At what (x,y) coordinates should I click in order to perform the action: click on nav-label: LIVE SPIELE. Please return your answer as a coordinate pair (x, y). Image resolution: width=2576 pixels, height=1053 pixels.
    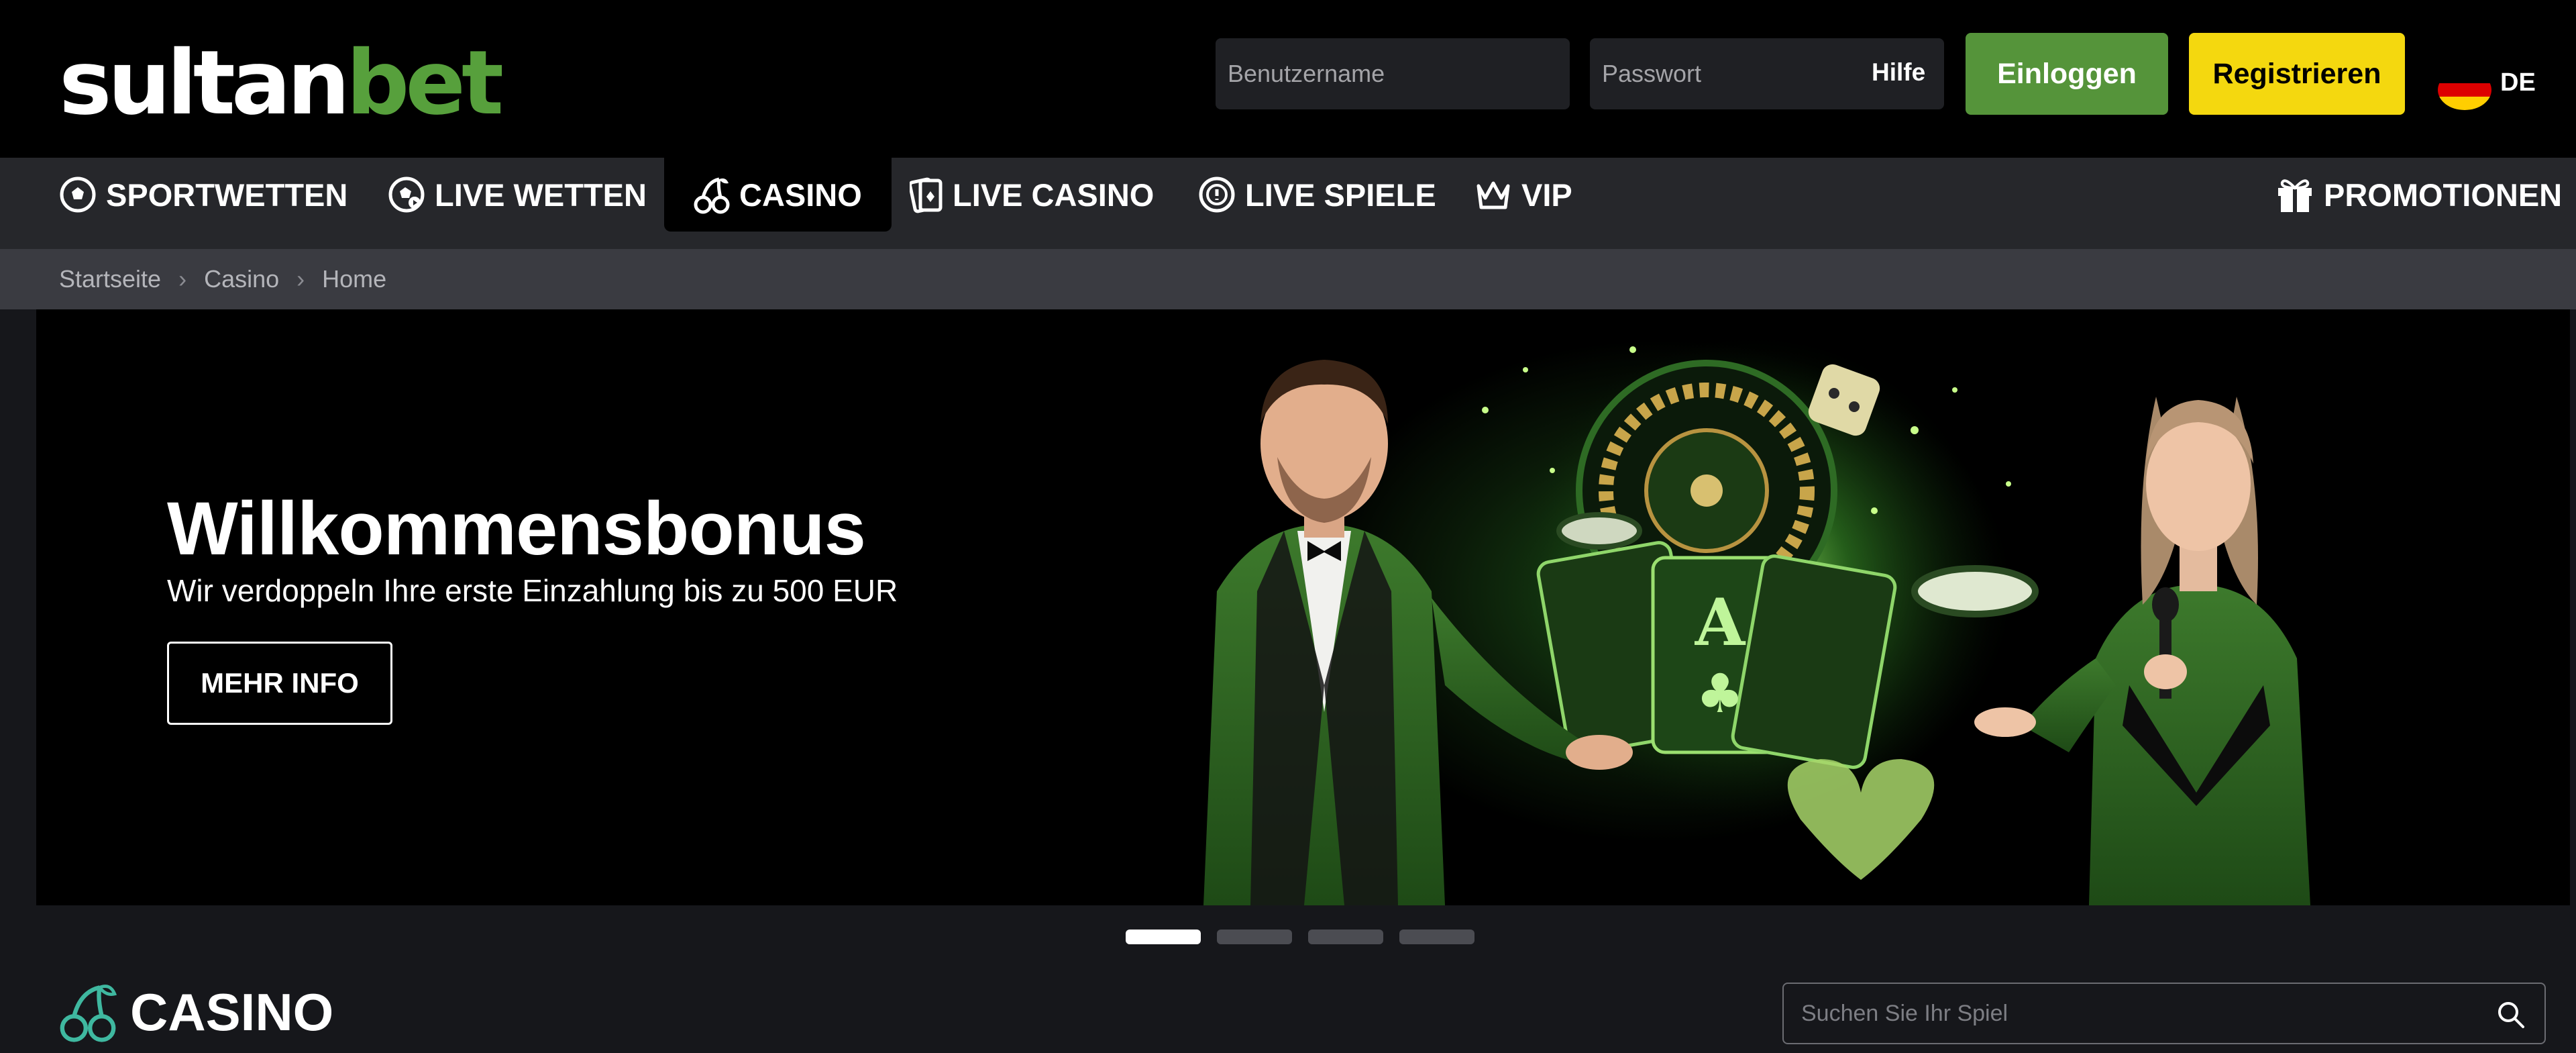
    Looking at the image, I should click on (1340, 195).